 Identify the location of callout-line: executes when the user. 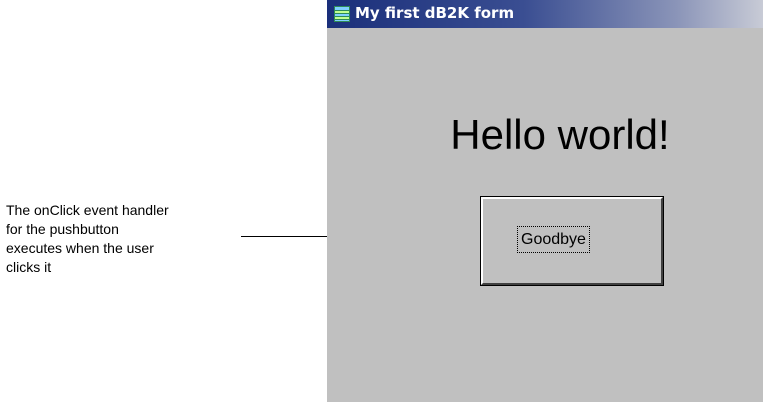
(80, 248).